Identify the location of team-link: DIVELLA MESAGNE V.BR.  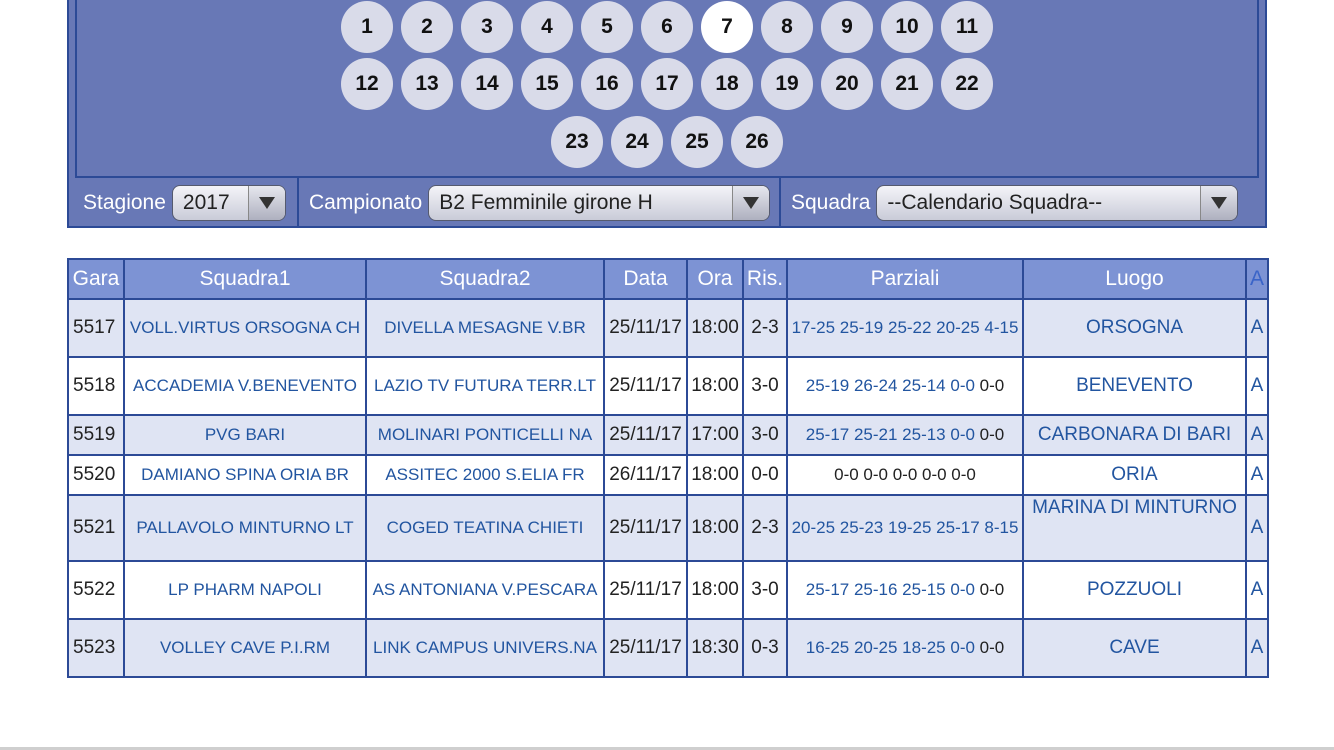
(485, 327).